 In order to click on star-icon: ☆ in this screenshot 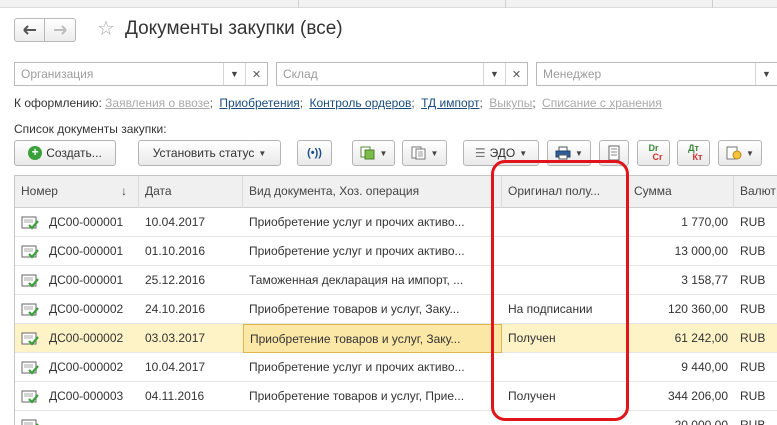, I will do `click(106, 28)`.